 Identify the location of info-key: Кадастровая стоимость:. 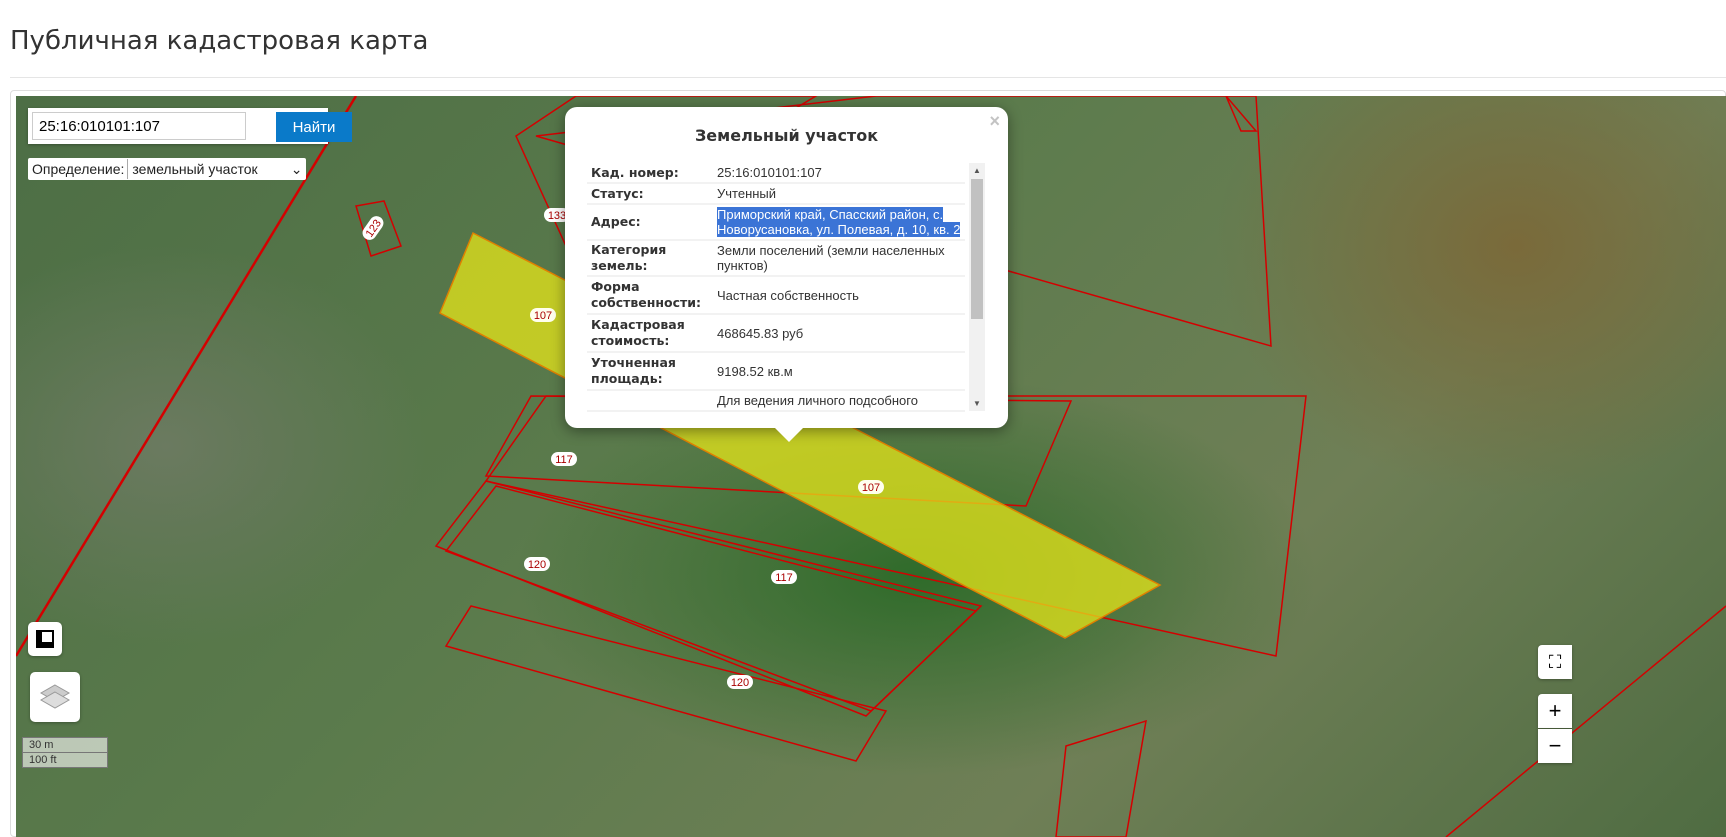
(638, 332).